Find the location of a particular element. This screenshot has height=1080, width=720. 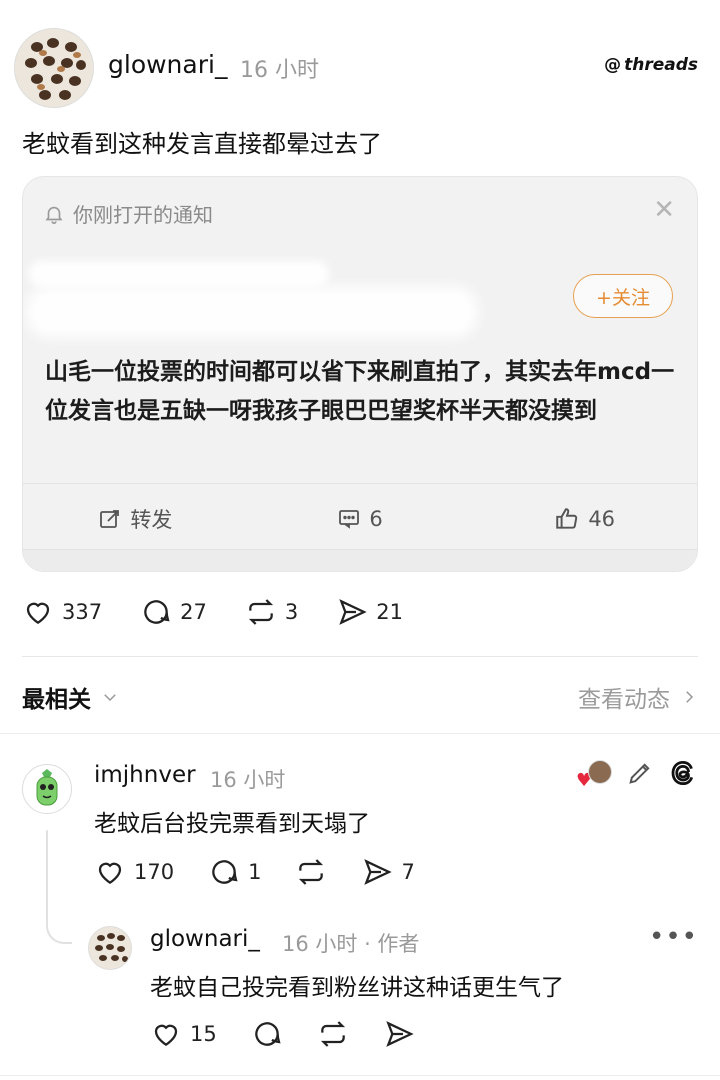

sort-label: 最相关 is located at coordinates (56, 700).